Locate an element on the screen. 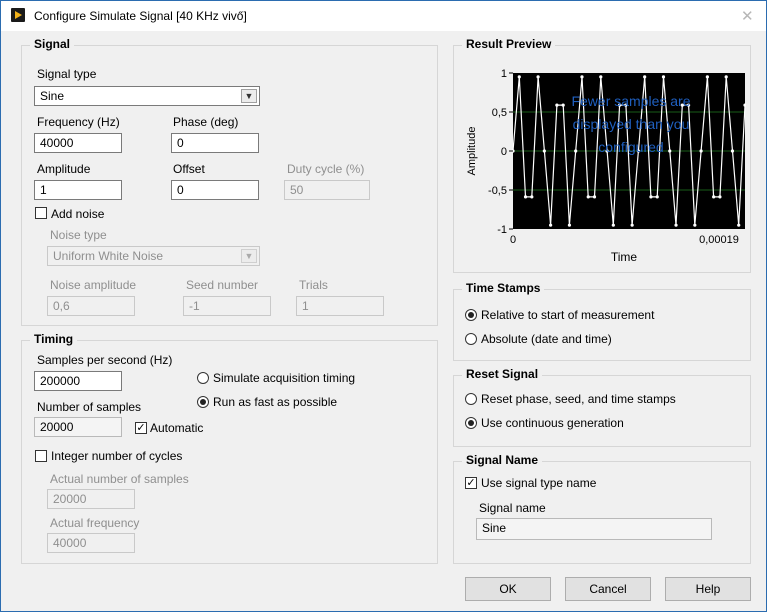 The width and height of the screenshot is (767, 612). phase-label: Phase (deg) is located at coordinates (206, 122).